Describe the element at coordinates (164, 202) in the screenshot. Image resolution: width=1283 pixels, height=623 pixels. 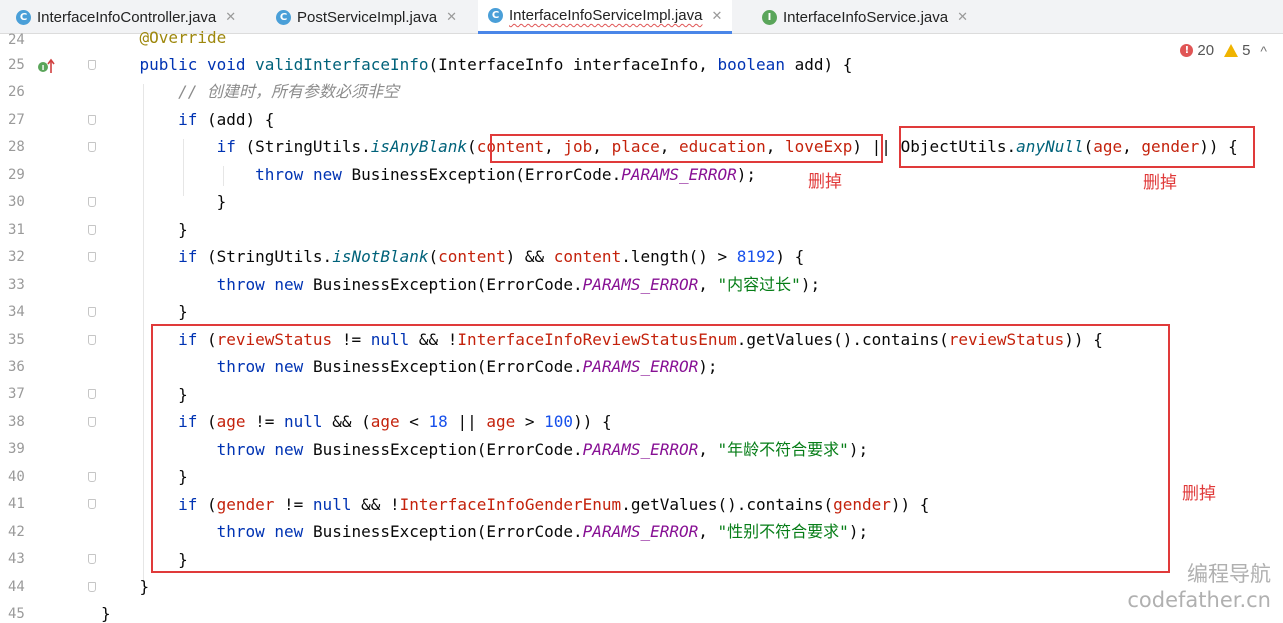
I see `code-line-30: }` at that location.